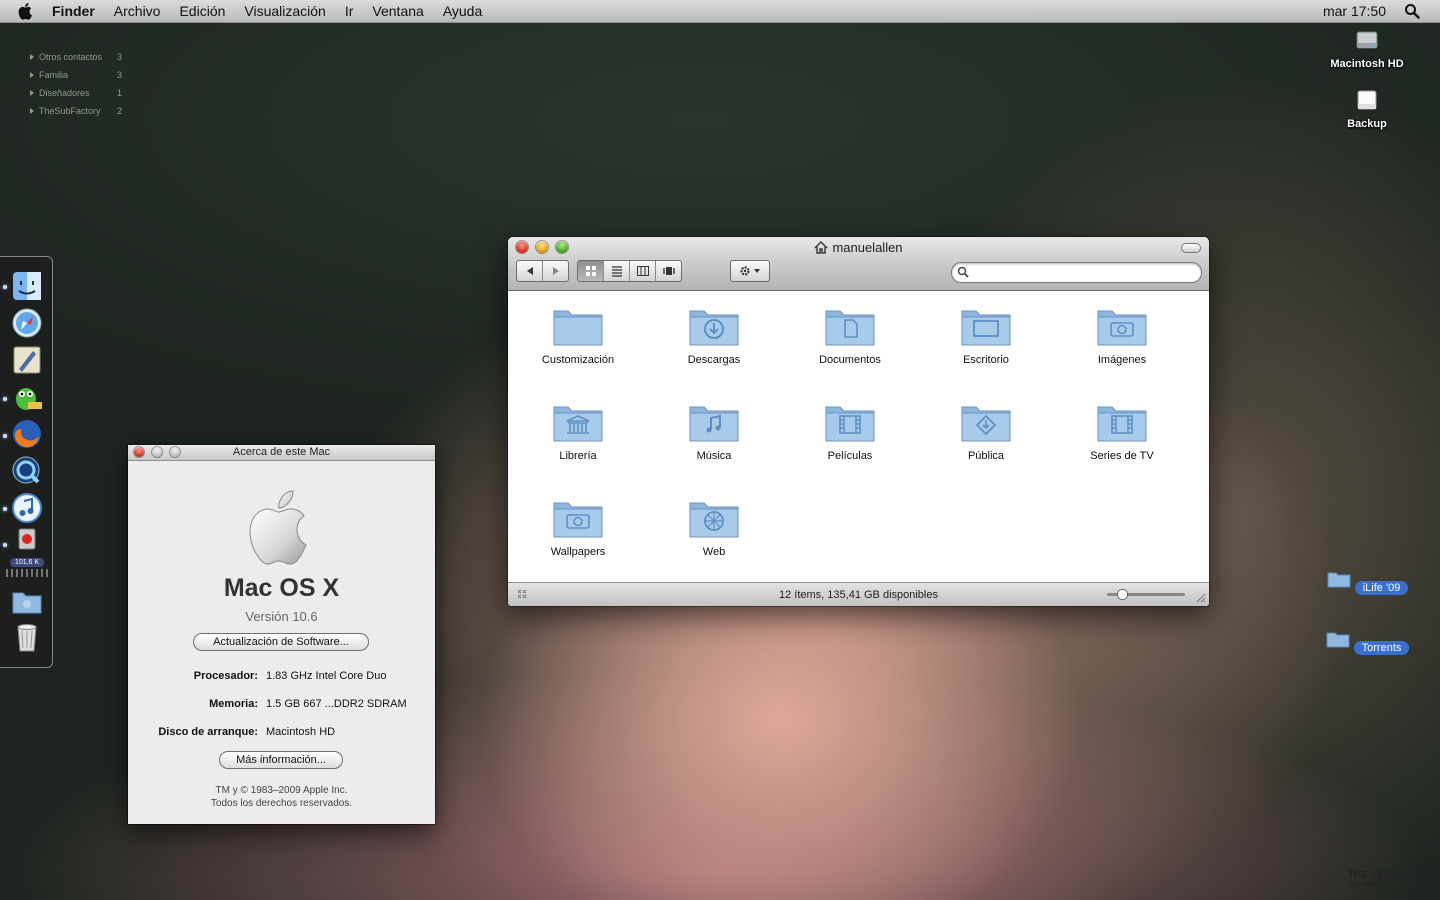 The image size is (1440, 900). I want to click on finder-icon, so click(27, 286).